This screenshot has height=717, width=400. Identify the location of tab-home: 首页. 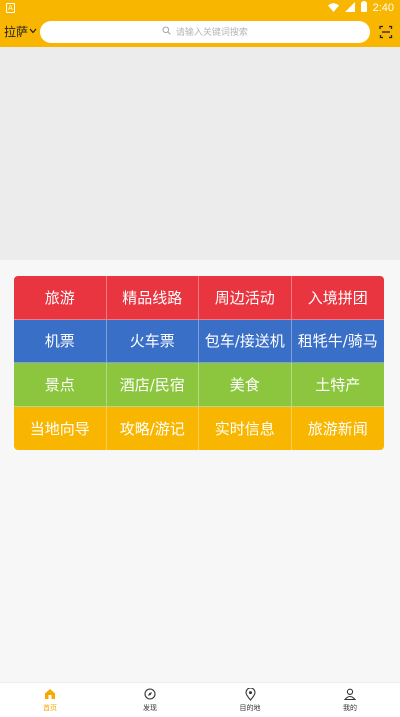
(50, 700).